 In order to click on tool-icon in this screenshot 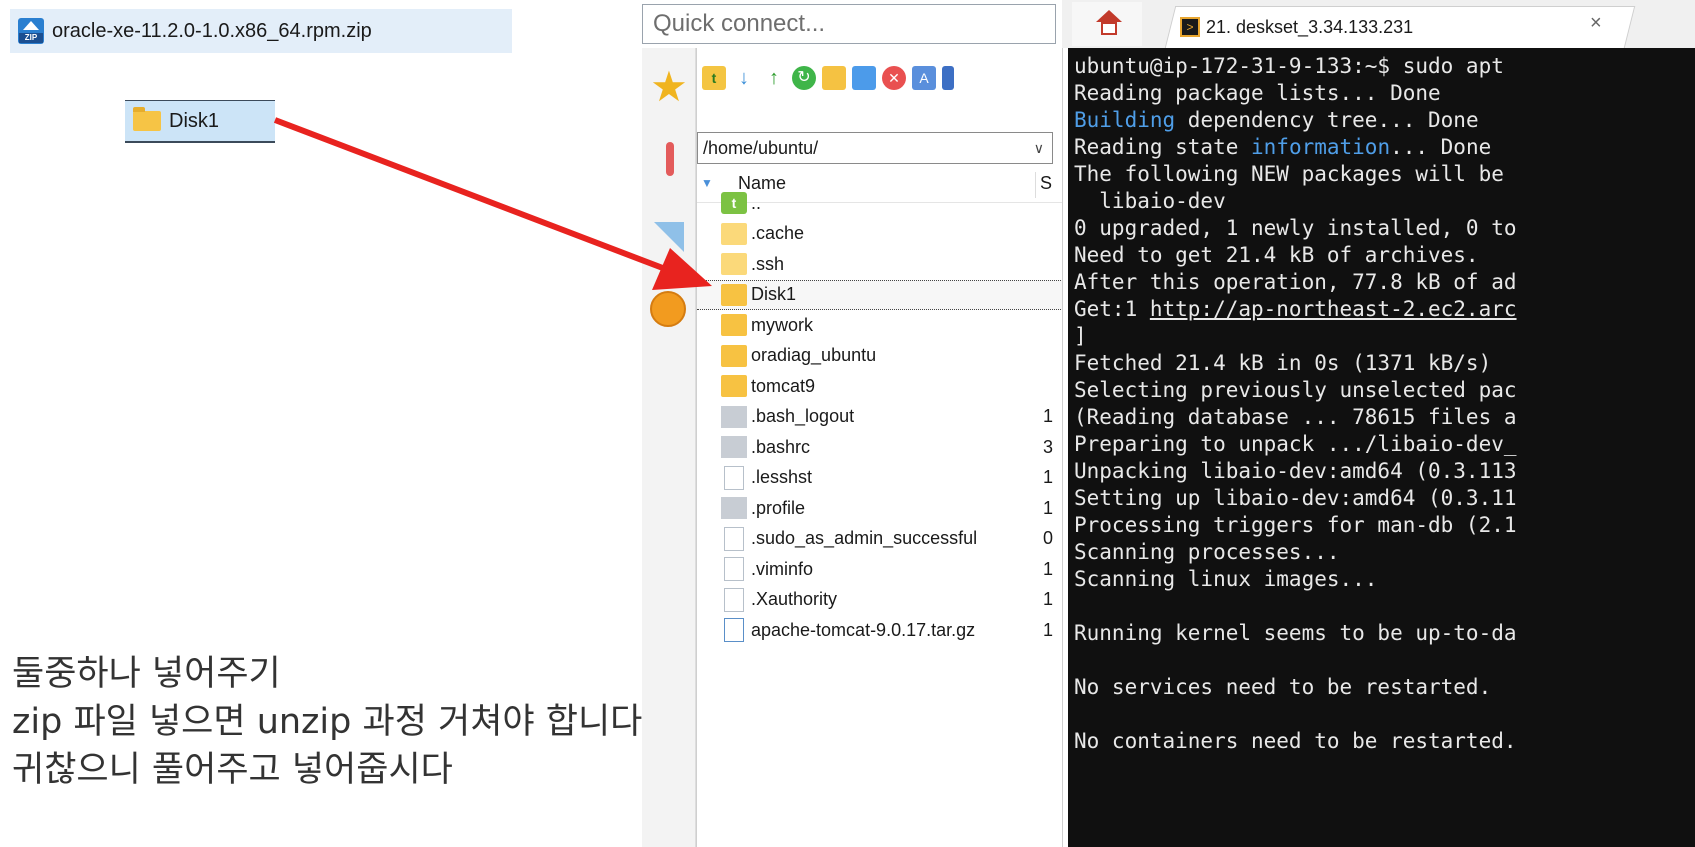, I will do `click(669, 159)`.